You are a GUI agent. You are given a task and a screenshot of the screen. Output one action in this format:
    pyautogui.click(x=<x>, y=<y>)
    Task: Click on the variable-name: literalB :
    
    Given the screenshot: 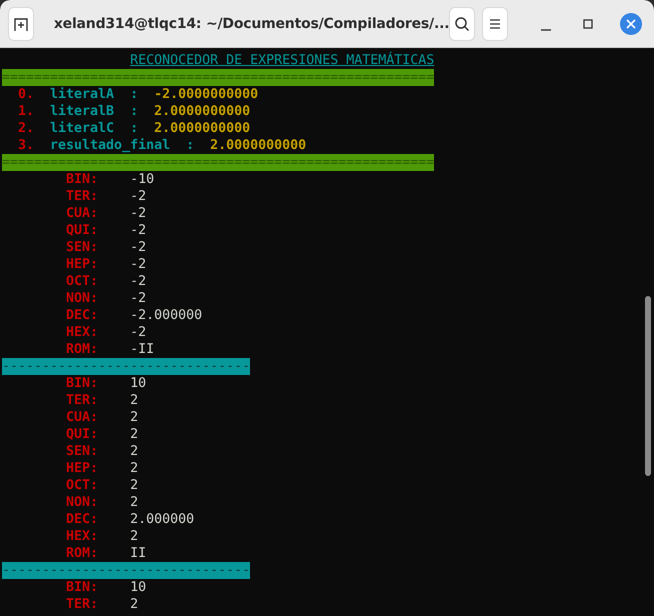 What is the action you would take?
    pyautogui.click(x=94, y=111)
    